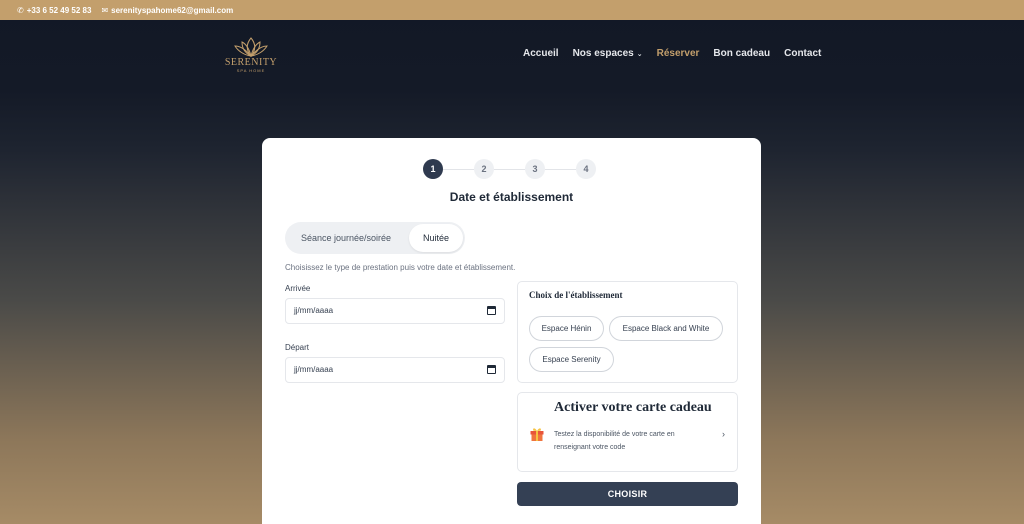 This screenshot has width=1024, height=524. What do you see at coordinates (251, 47) in the screenshot?
I see `lotus-icon` at bounding box center [251, 47].